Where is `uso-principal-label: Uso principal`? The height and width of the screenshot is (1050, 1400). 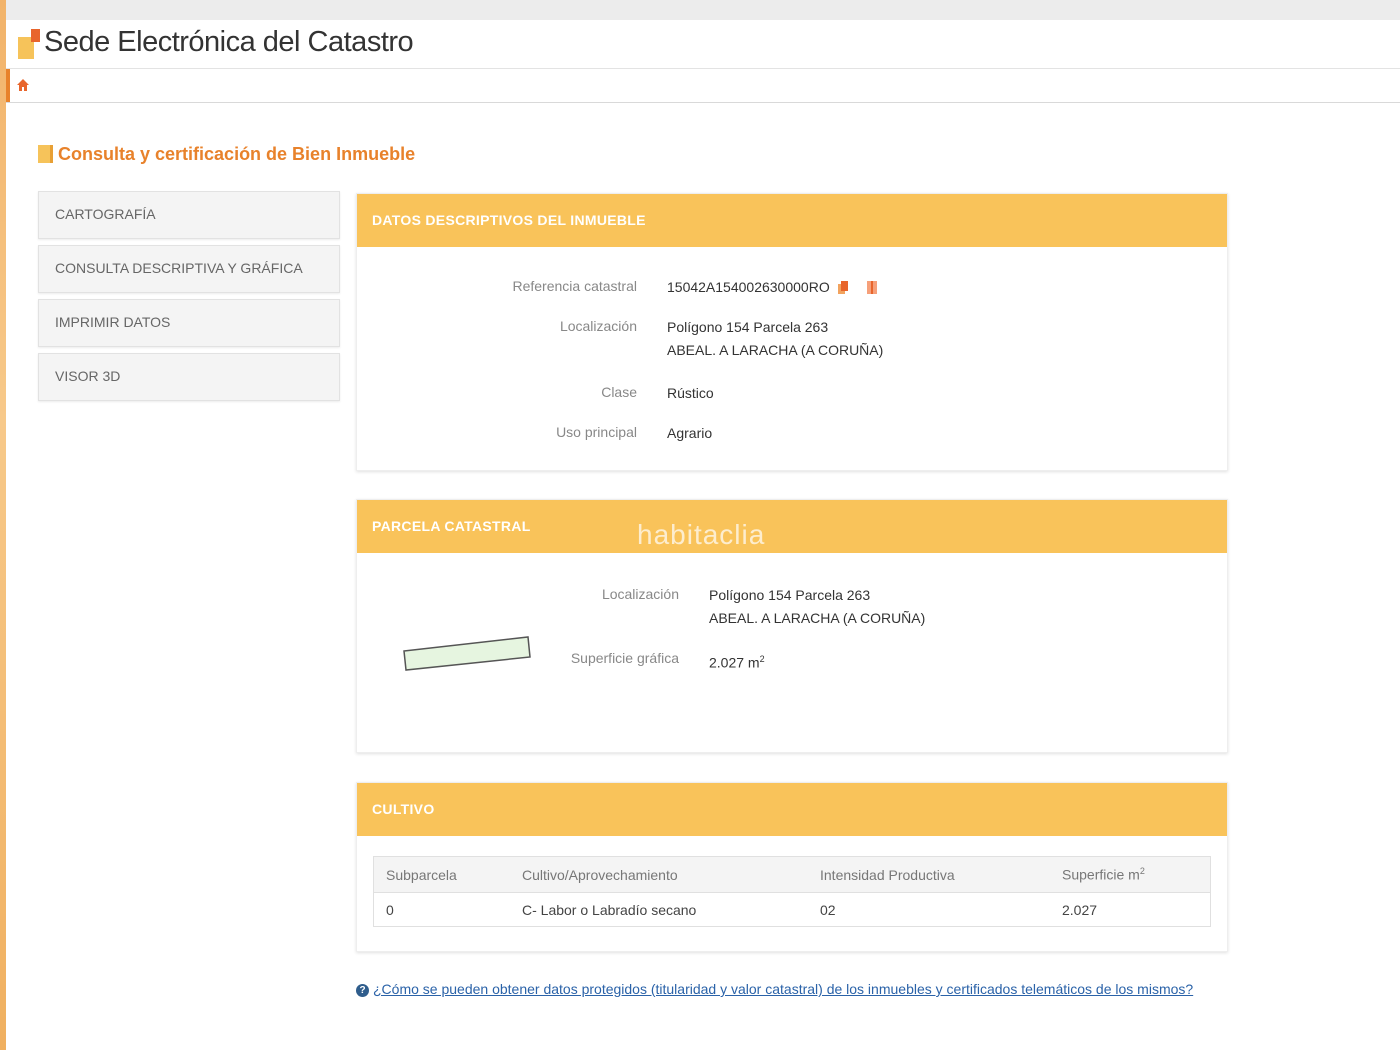 uso-principal-label: Uso principal is located at coordinates (596, 432).